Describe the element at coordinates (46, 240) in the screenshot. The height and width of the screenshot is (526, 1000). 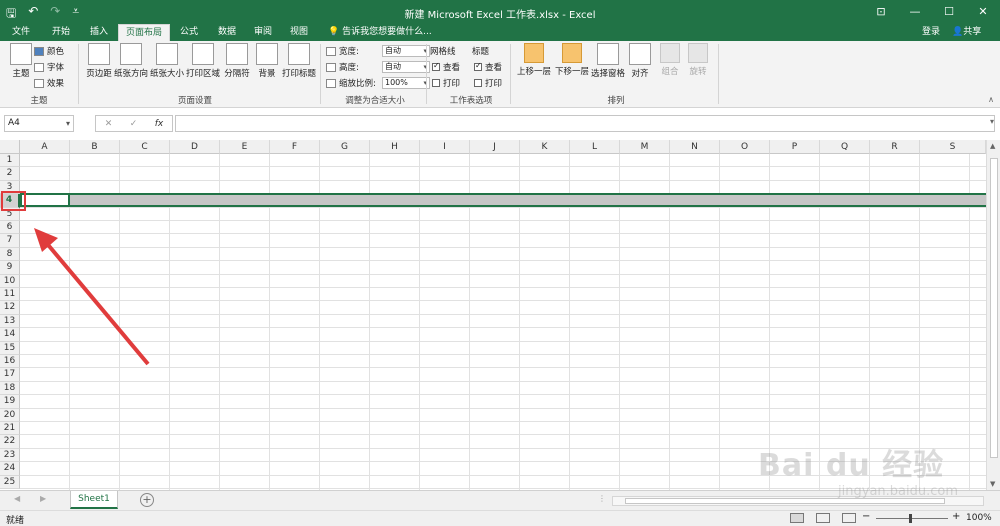
I see `arrow-head` at that location.